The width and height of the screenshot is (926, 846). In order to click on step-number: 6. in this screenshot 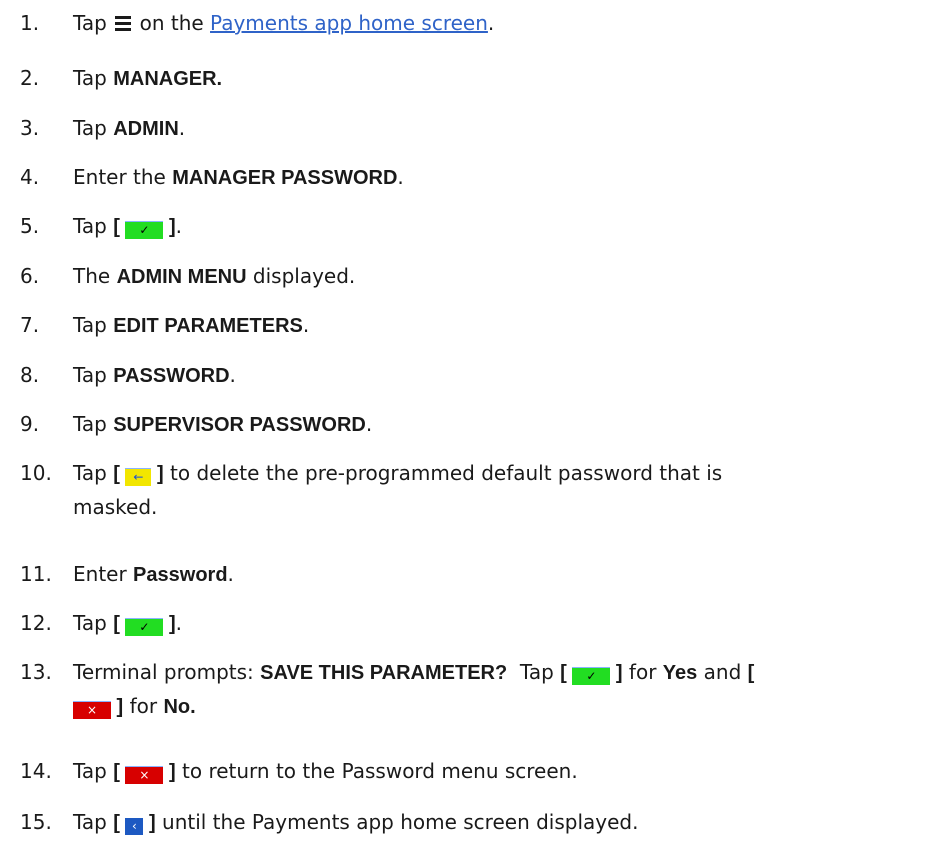, I will do `click(30, 276)`.